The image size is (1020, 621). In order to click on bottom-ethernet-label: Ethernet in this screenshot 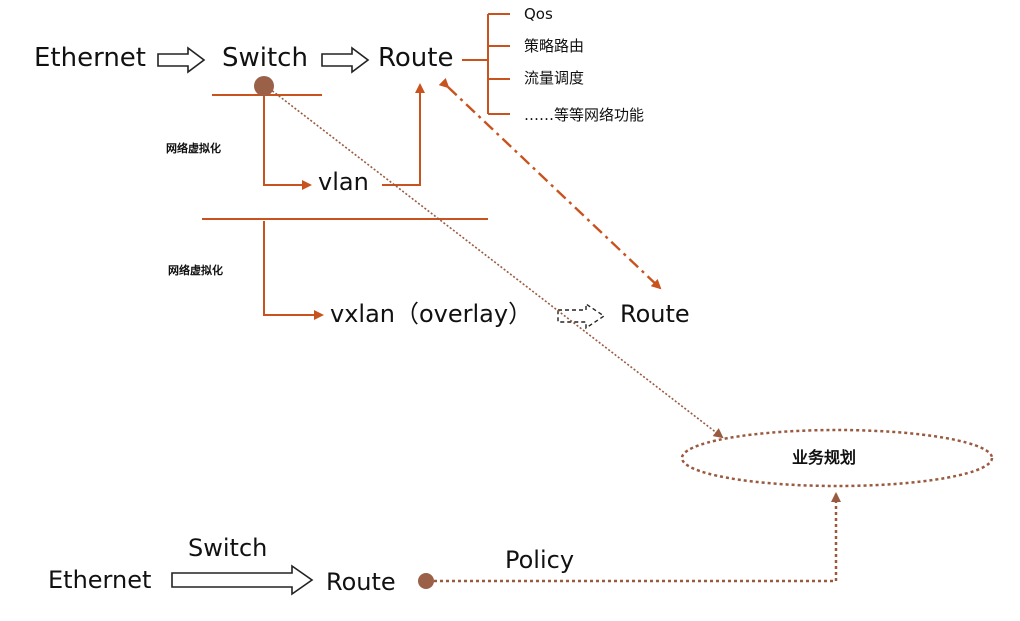, I will do `click(100, 580)`.